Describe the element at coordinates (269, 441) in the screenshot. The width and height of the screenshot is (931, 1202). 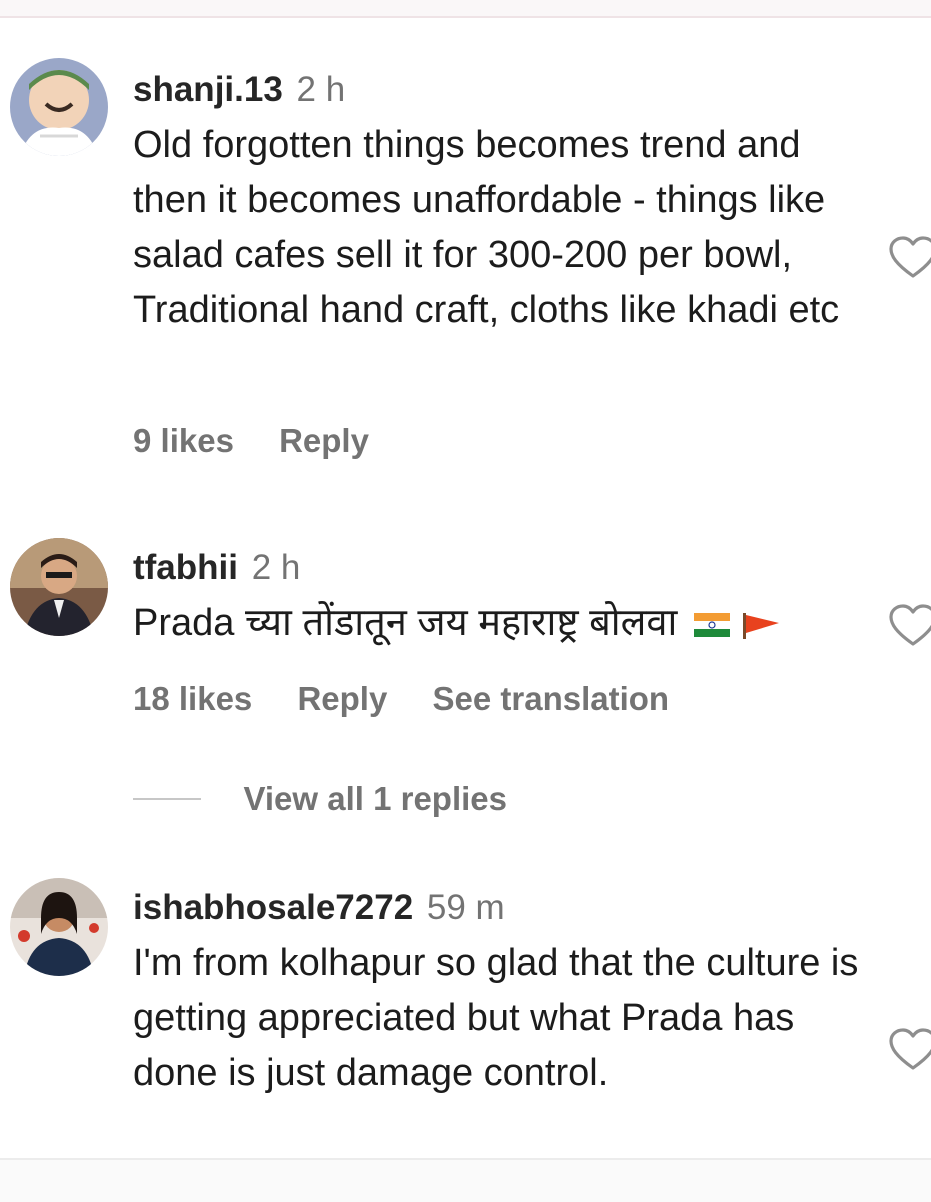
I see `comment-actions: 9 likes Reply` at that location.